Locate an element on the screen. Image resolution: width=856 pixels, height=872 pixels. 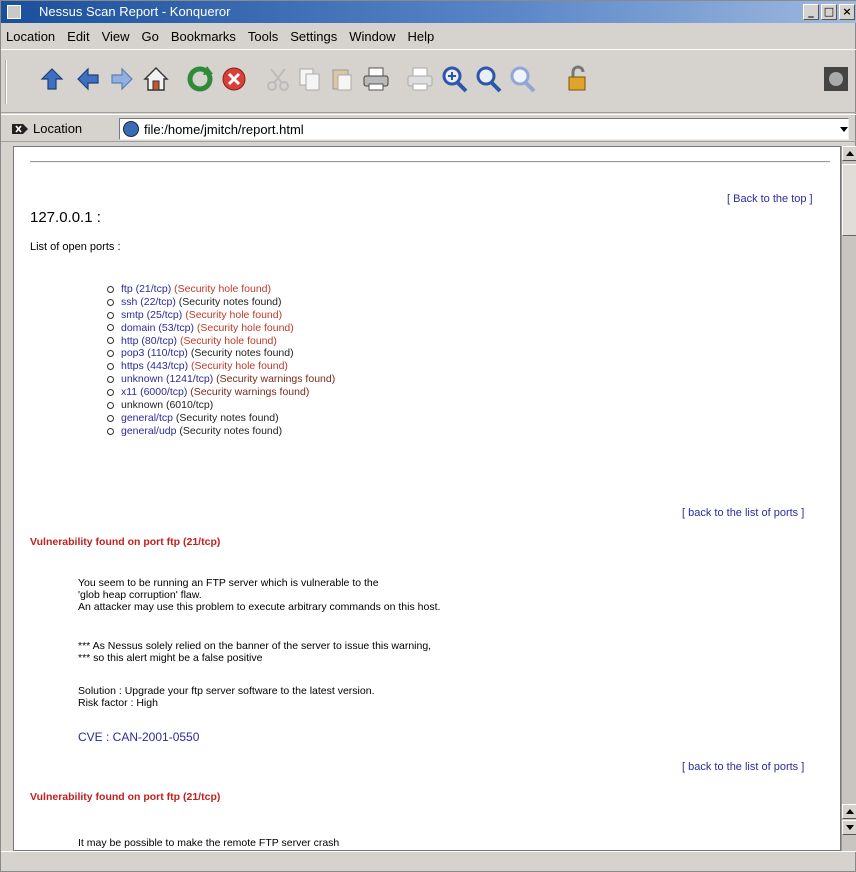
menu-view: View is located at coordinates (116, 36).